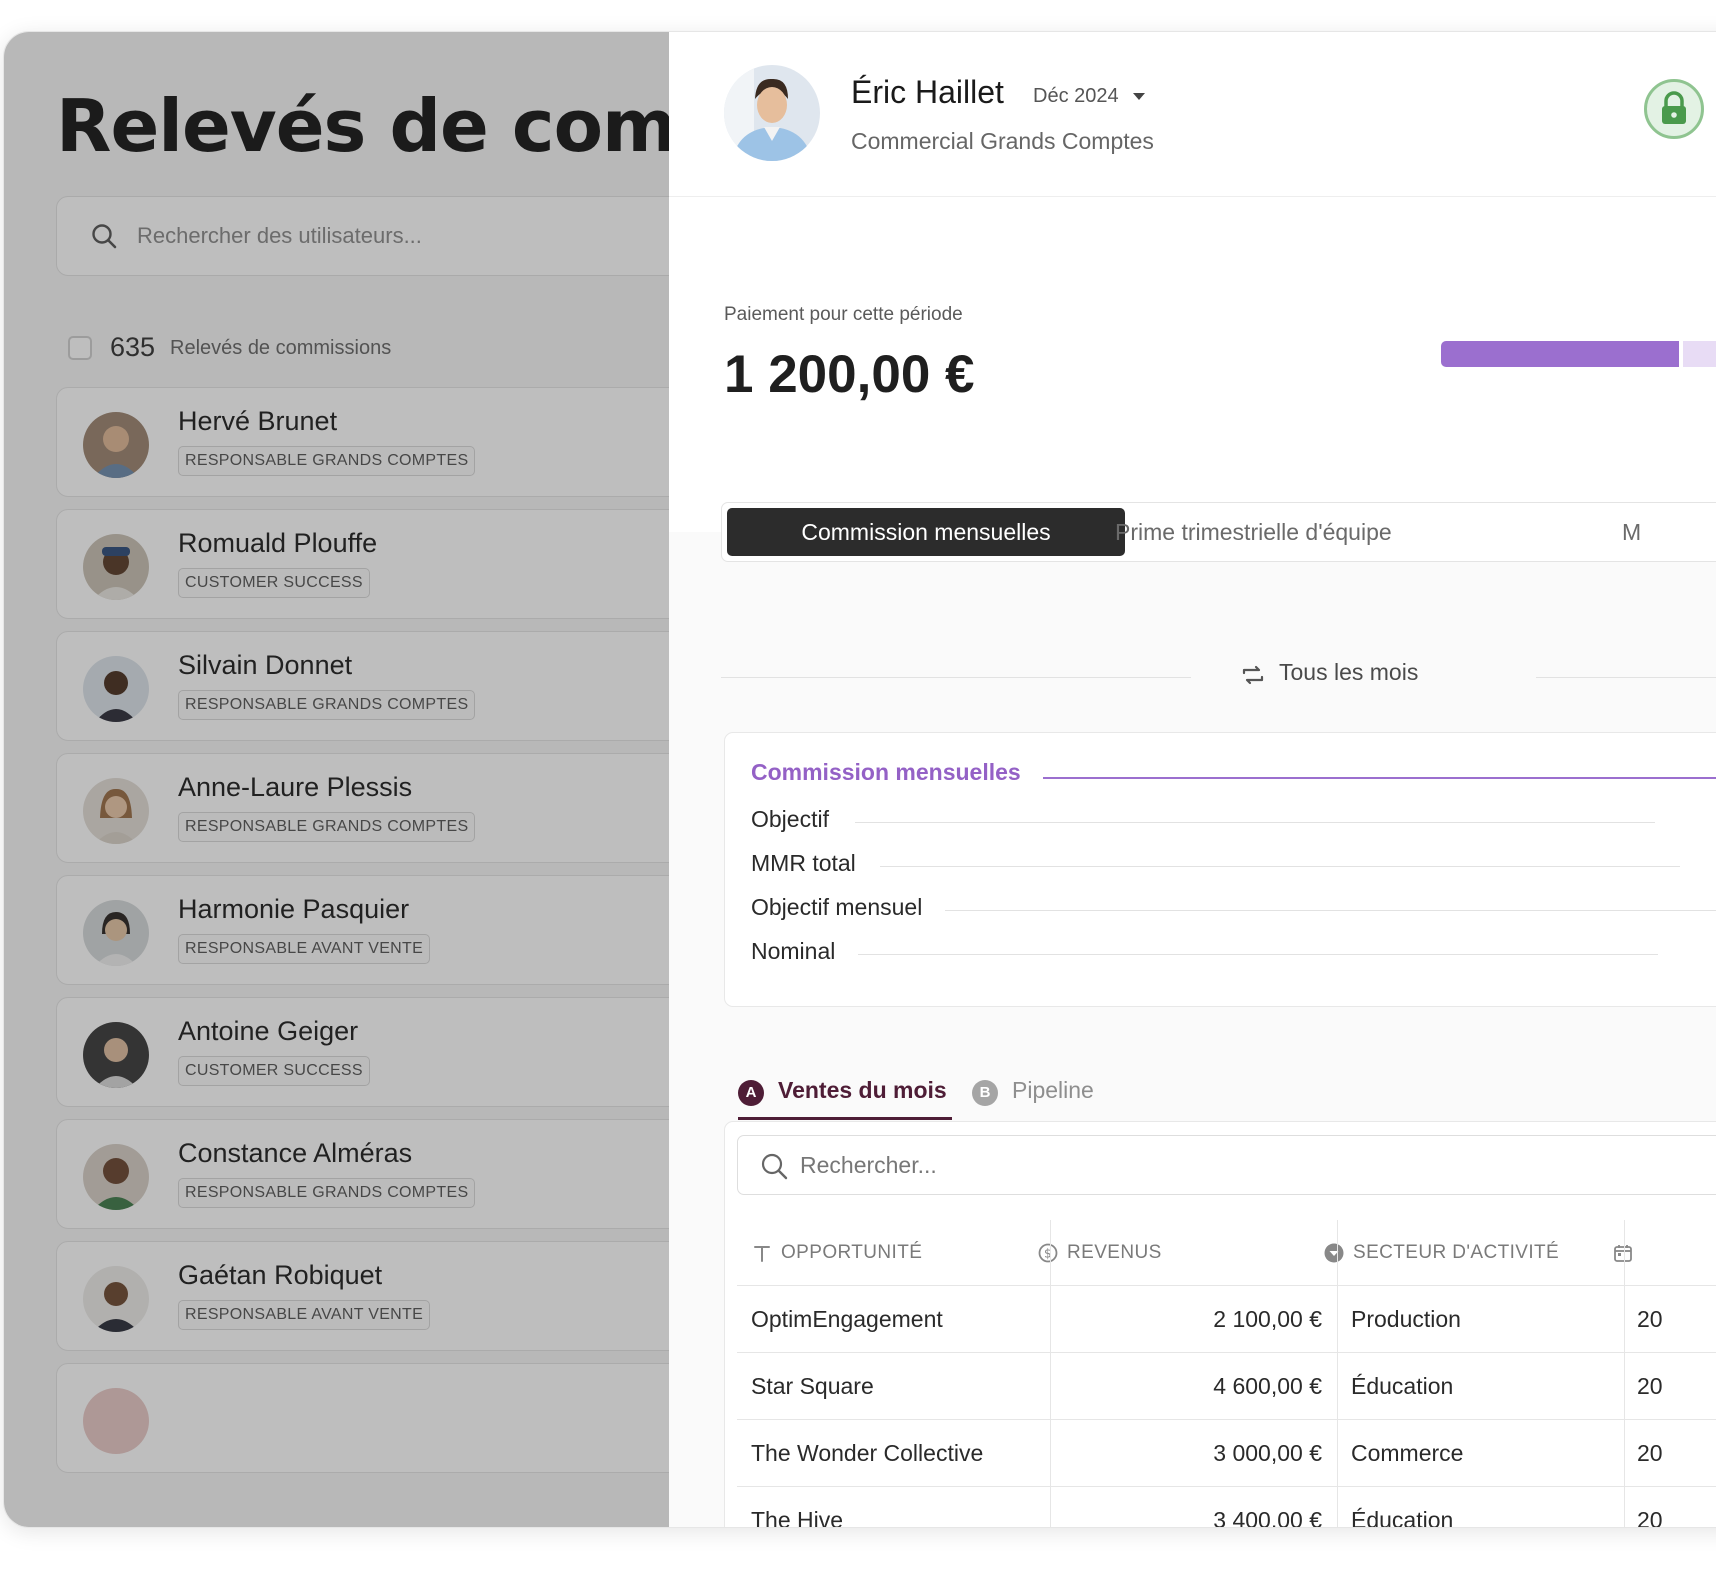 Image resolution: width=1716 pixels, height=1580 pixels. What do you see at coordinates (1623, 1253) in the screenshot?
I see `calendar-icon` at bounding box center [1623, 1253].